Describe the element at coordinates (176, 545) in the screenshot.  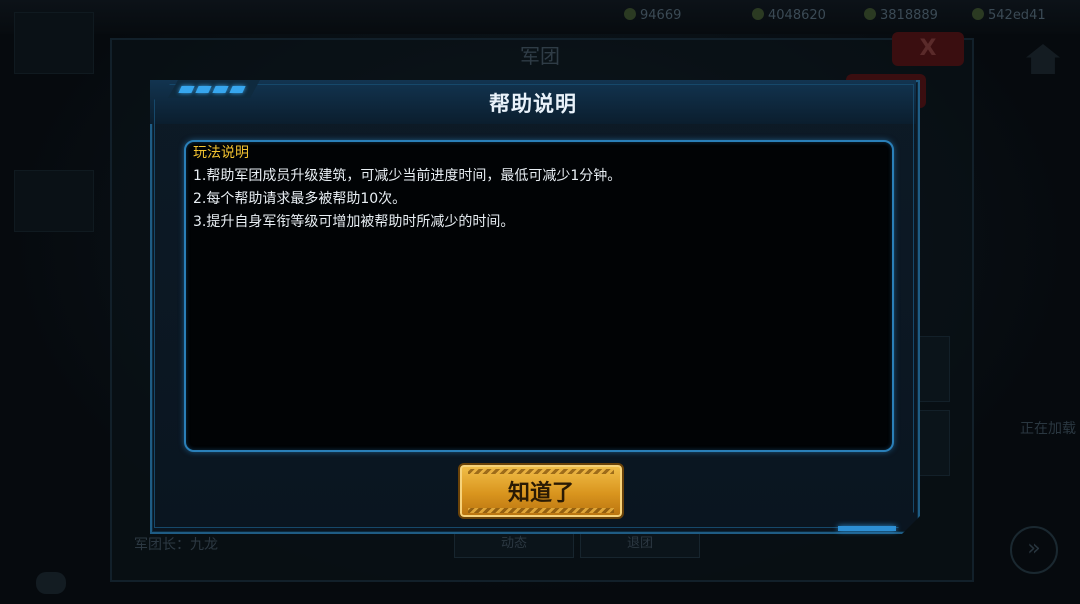
I see `legion-leader-label: 军团长：九龙` at that location.